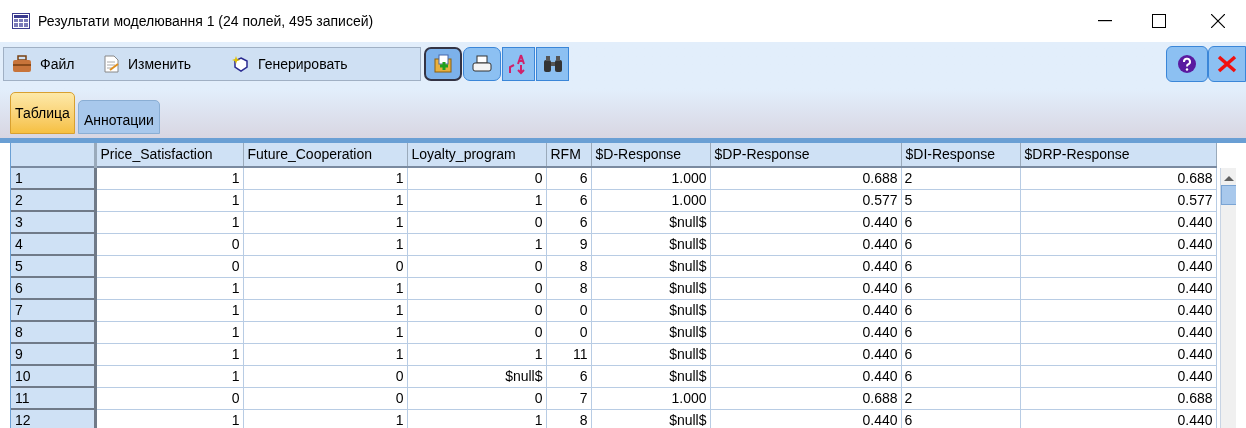 This screenshot has width=1246, height=428. I want to click on row-header: 5, so click(53, 266).